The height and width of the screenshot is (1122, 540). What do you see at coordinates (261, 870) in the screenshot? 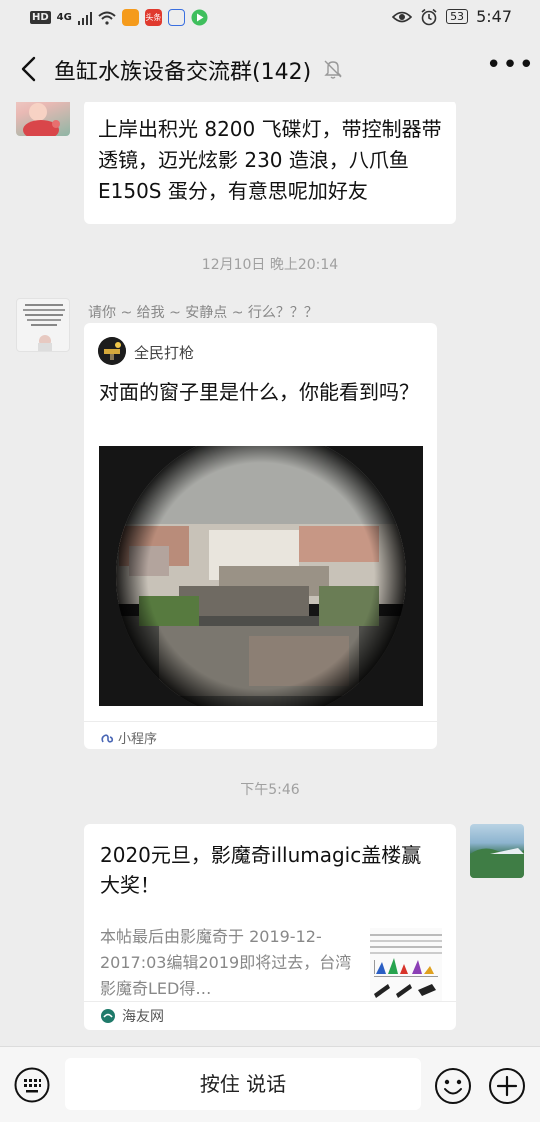
I see `card-title: 2020元旦，影魔奇illumagic盖楼赢大奖！` at bounding box center [261, 870].